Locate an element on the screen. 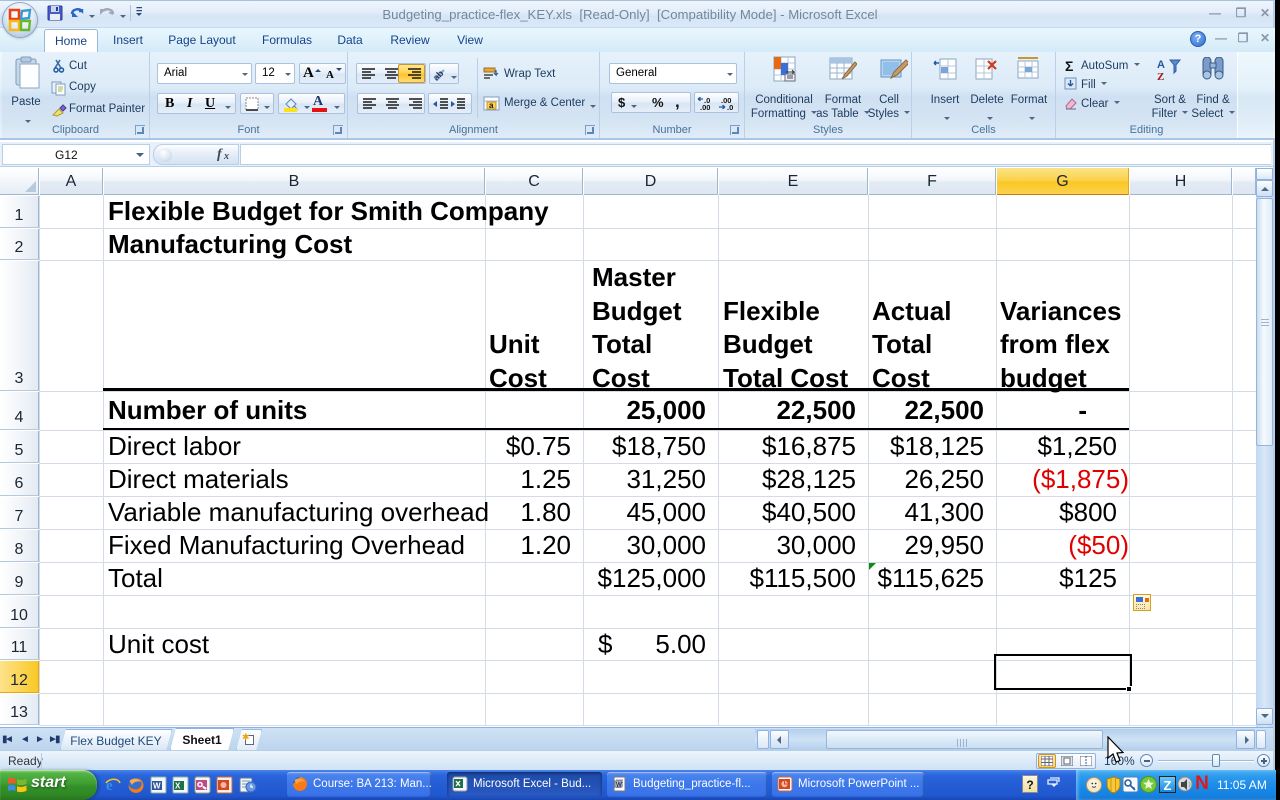 This screenshot has width=1280, height=800. svg-text: .0 is located at coordinates (730, 107).